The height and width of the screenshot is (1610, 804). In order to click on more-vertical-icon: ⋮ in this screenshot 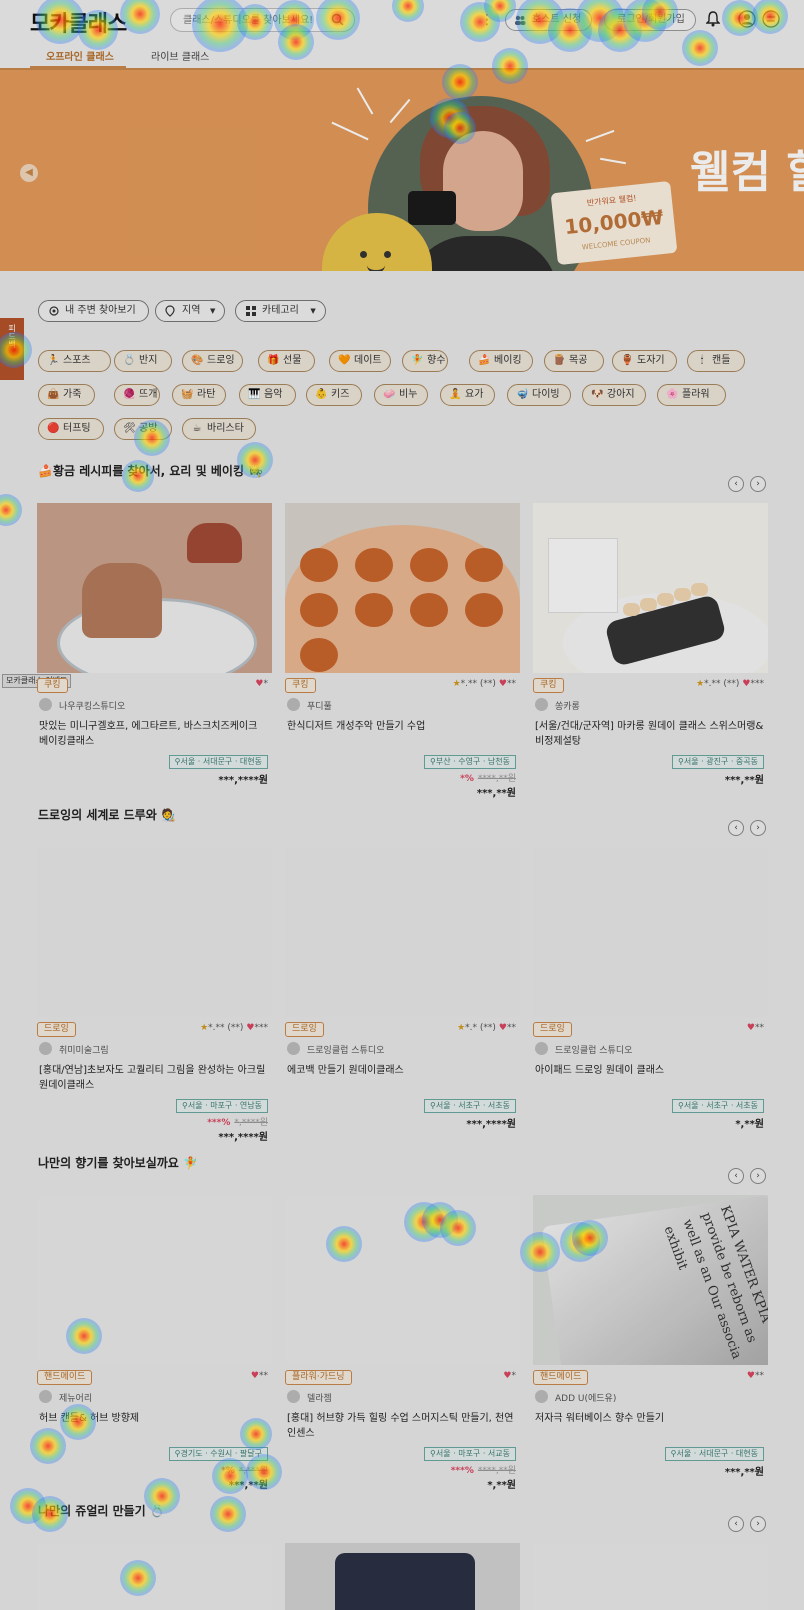, I will do `click(487, 20)`.